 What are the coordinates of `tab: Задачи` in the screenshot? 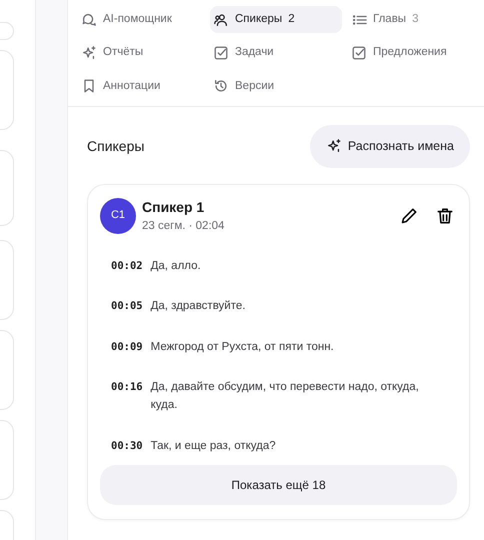 It's located at (279, 52).